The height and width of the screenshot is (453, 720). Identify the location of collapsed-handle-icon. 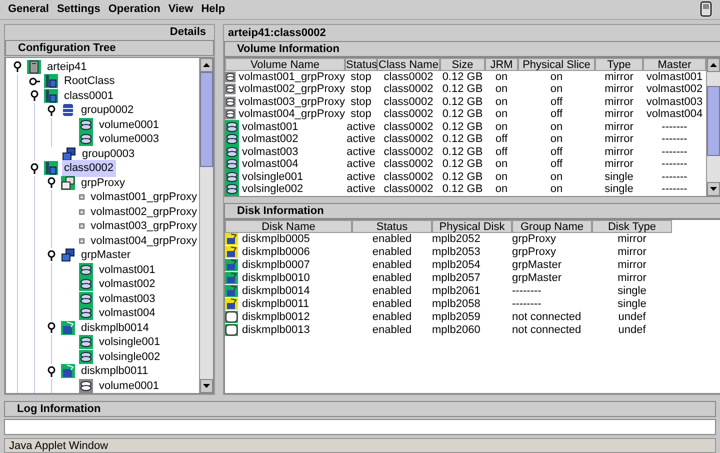
(34, 81).